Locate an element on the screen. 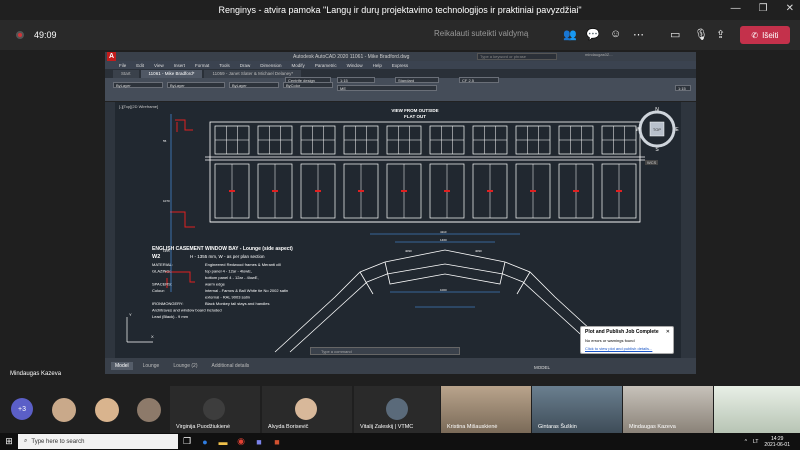 This screenshot has height=450, width=800. menu-item: Format is located at coordinates (202, 65).